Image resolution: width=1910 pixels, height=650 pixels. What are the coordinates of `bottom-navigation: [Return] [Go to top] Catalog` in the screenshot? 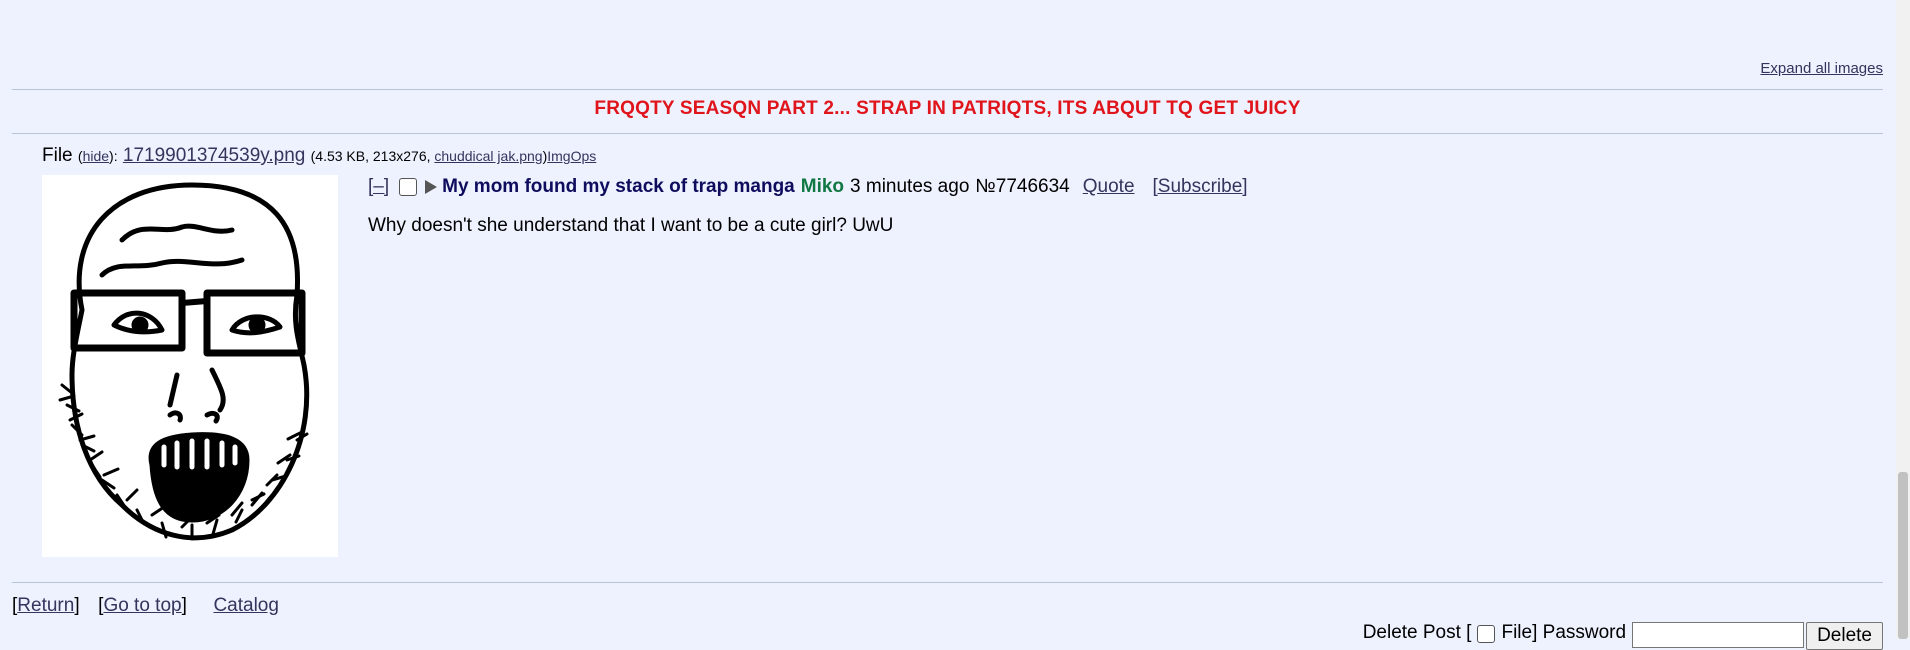 It's located at (145, 605).